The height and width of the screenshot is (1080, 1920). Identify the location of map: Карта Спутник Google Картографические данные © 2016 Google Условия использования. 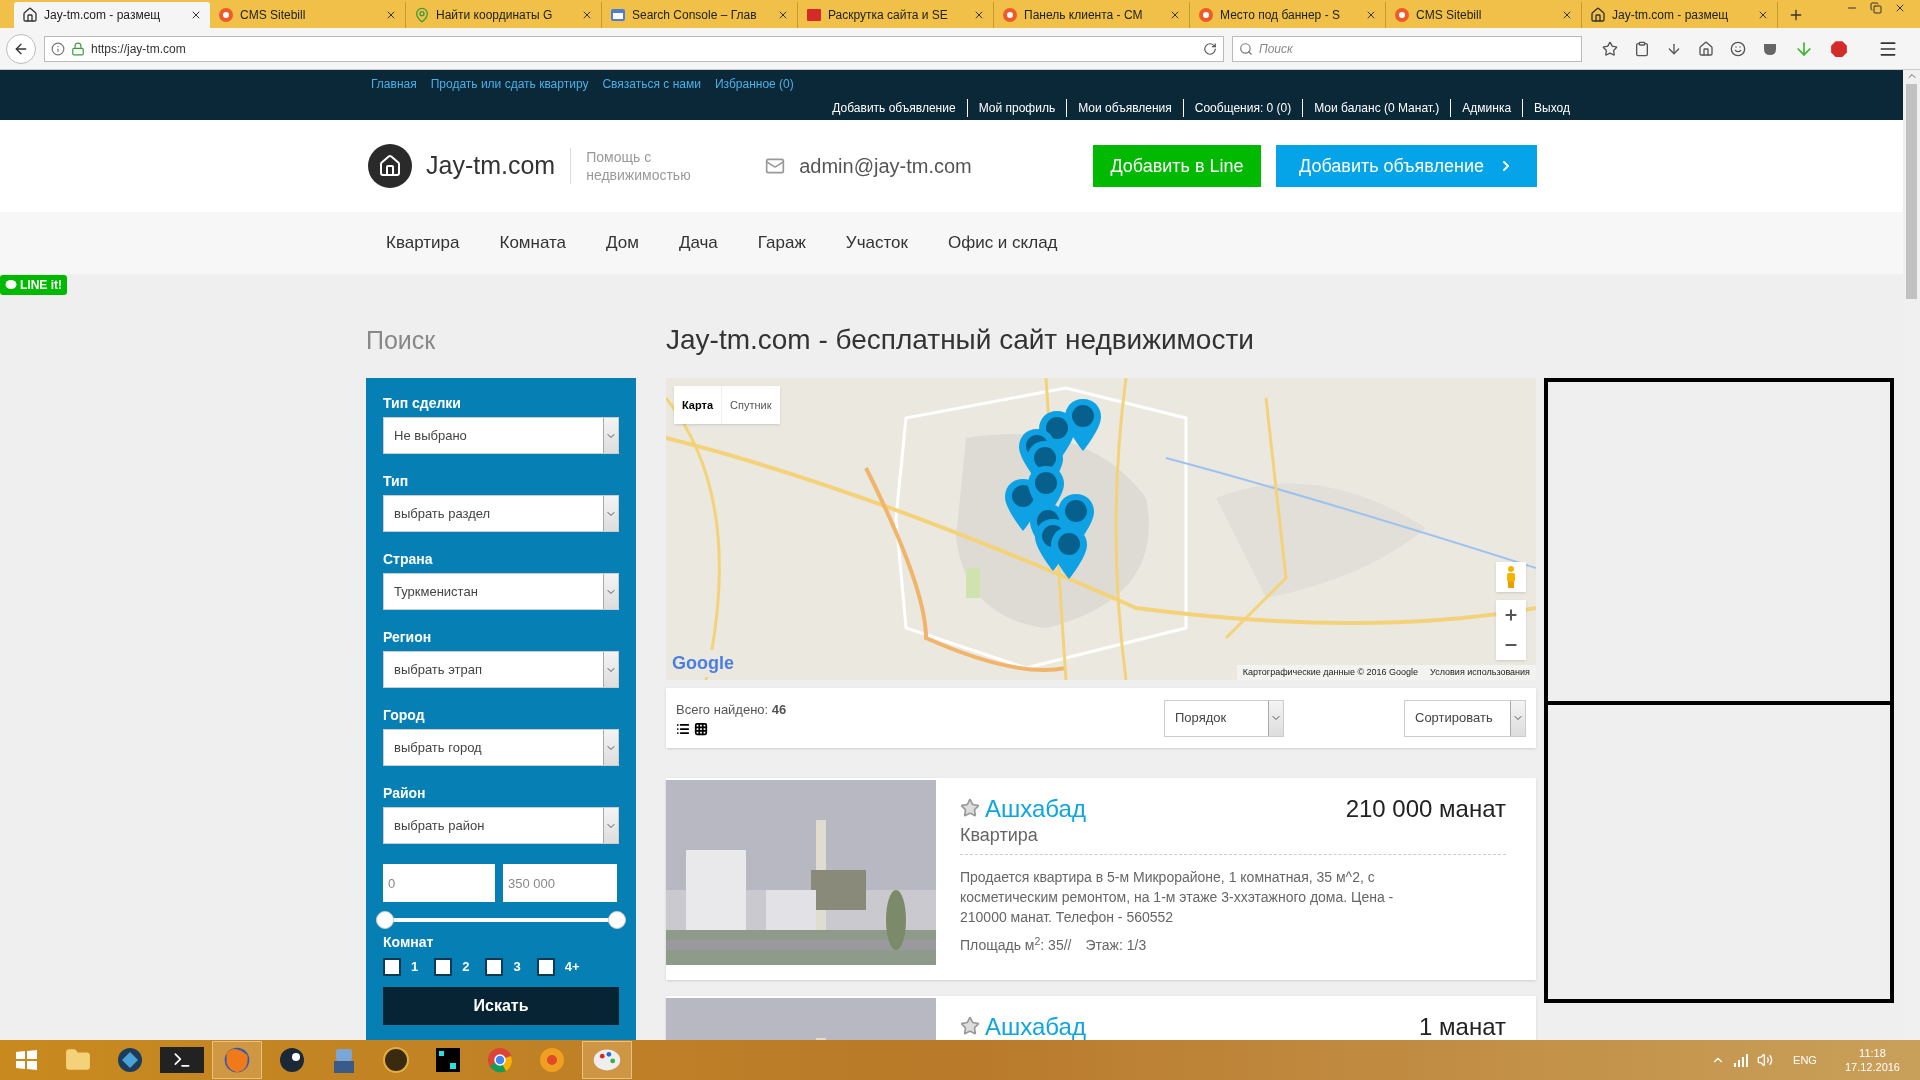
(1101, 529).